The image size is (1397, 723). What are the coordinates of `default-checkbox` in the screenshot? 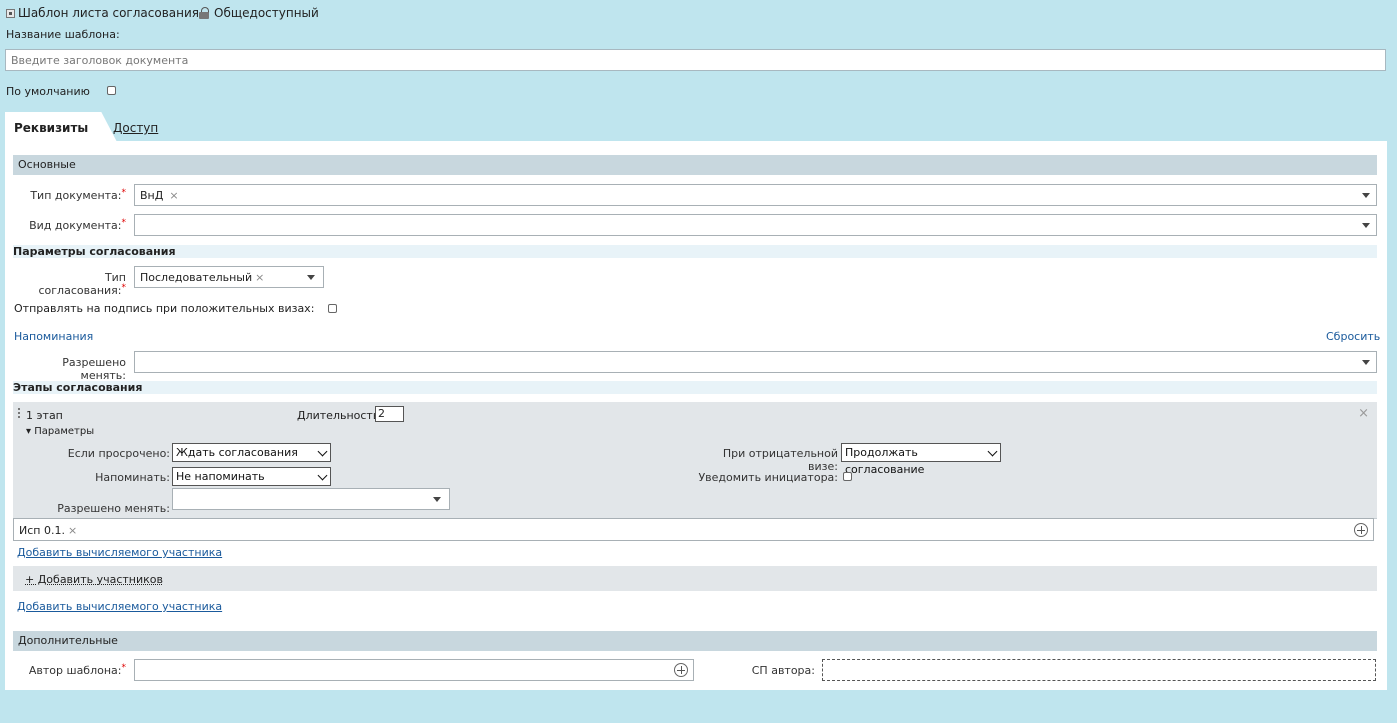 It's located at (111, 90).